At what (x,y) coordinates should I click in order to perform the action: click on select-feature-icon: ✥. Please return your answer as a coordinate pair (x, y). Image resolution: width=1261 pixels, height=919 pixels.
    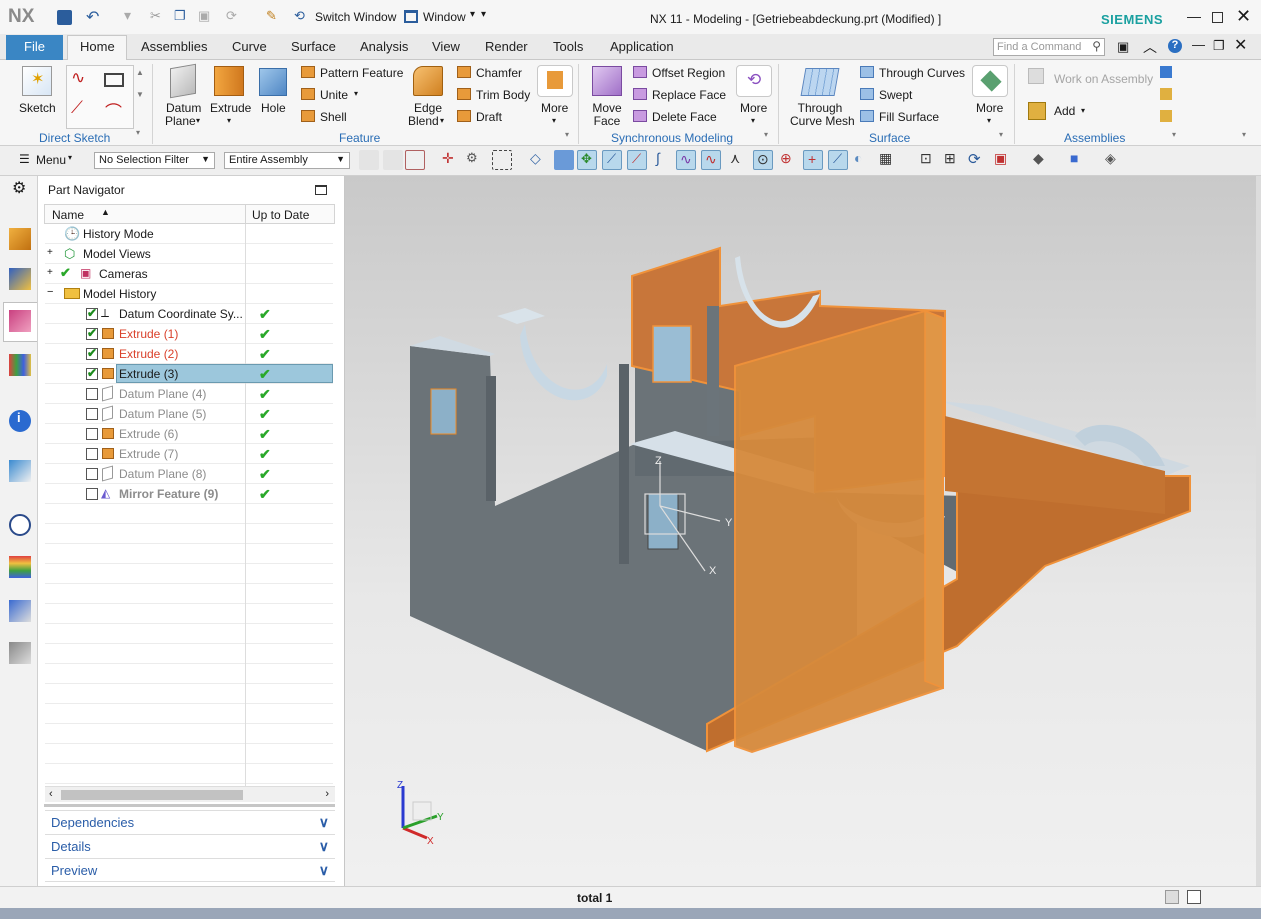
    Looking at the image, I should click on (587, 160).